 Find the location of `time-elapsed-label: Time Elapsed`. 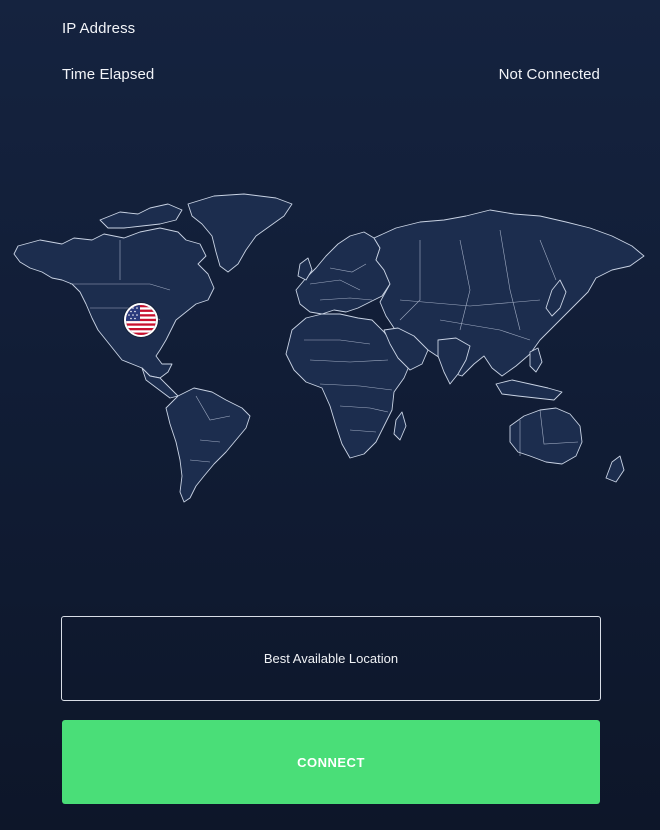

time-elapsed-label: Time Elapsed is located at coordinates (108, 74).